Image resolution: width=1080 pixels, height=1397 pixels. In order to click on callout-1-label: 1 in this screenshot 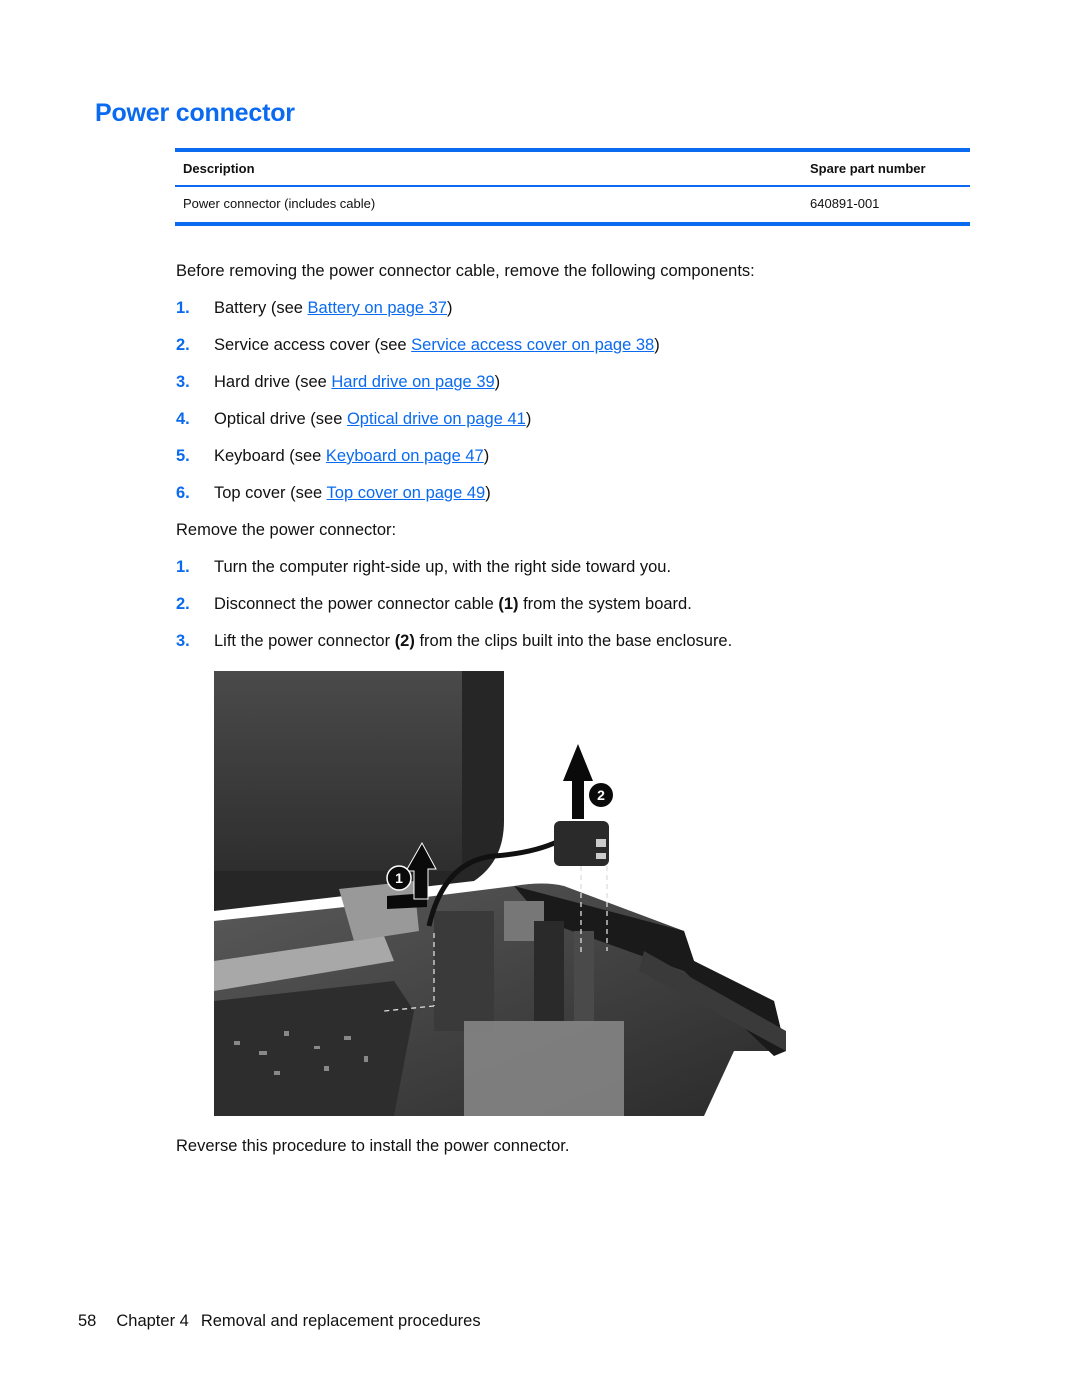, I will do `click(399, 878)`.